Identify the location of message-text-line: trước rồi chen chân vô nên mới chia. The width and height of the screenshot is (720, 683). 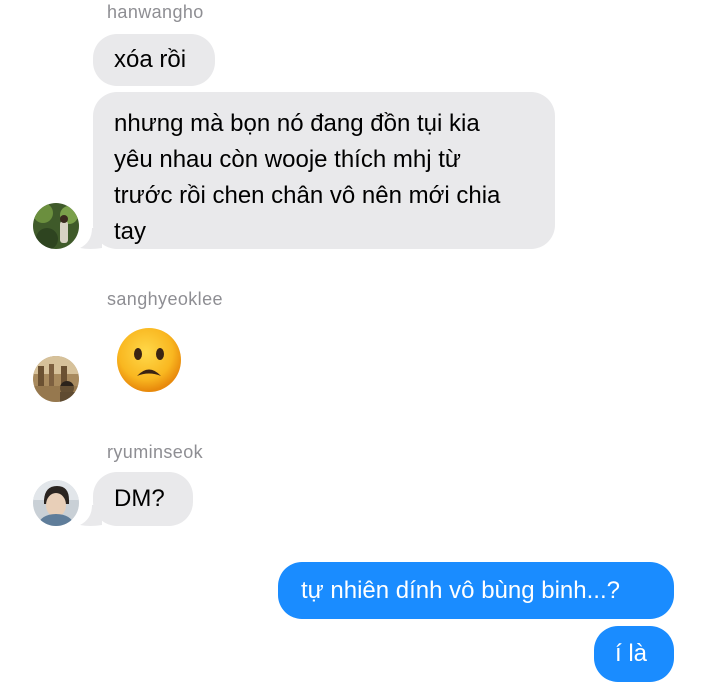
(307, 195).